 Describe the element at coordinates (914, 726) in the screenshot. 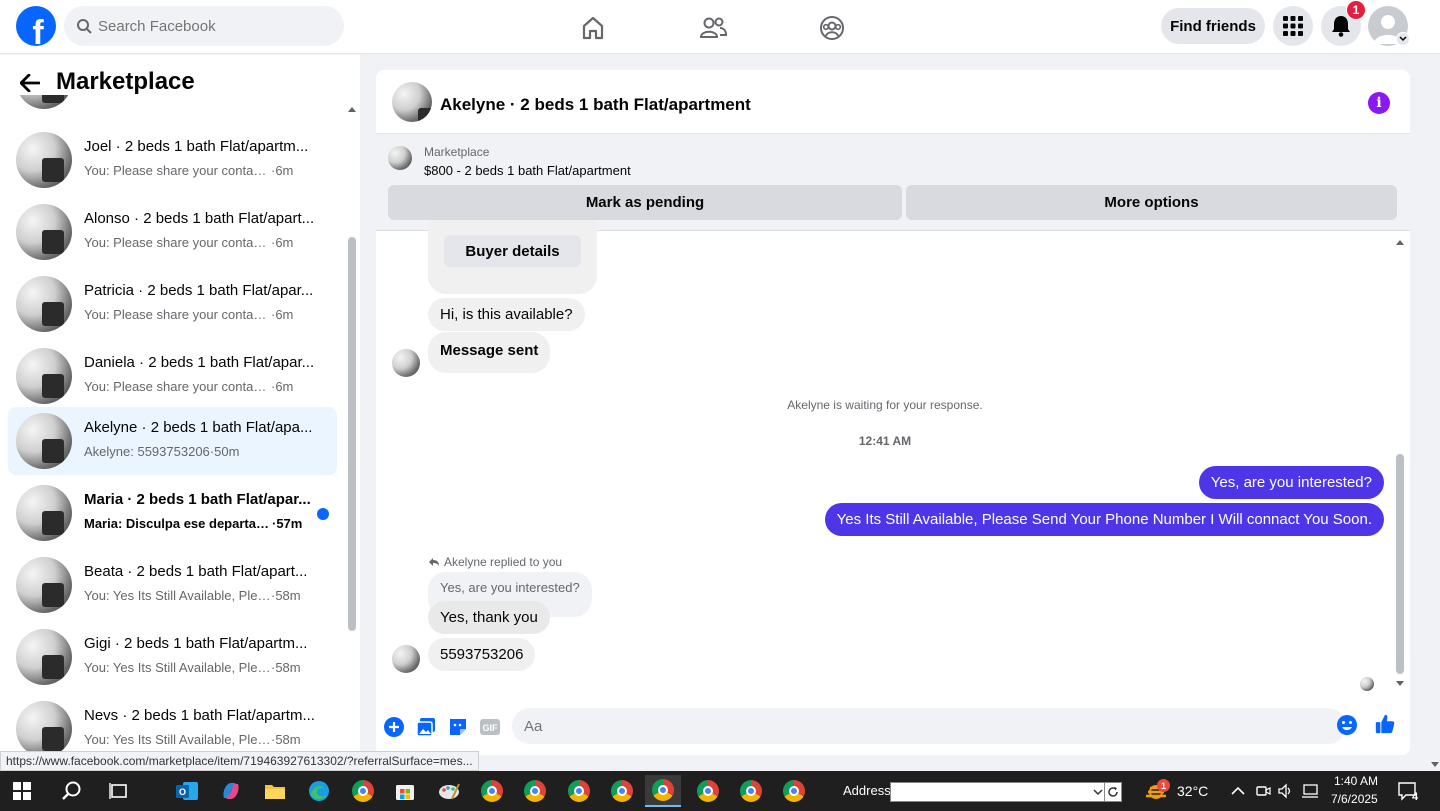

I see `message-input` at that location.